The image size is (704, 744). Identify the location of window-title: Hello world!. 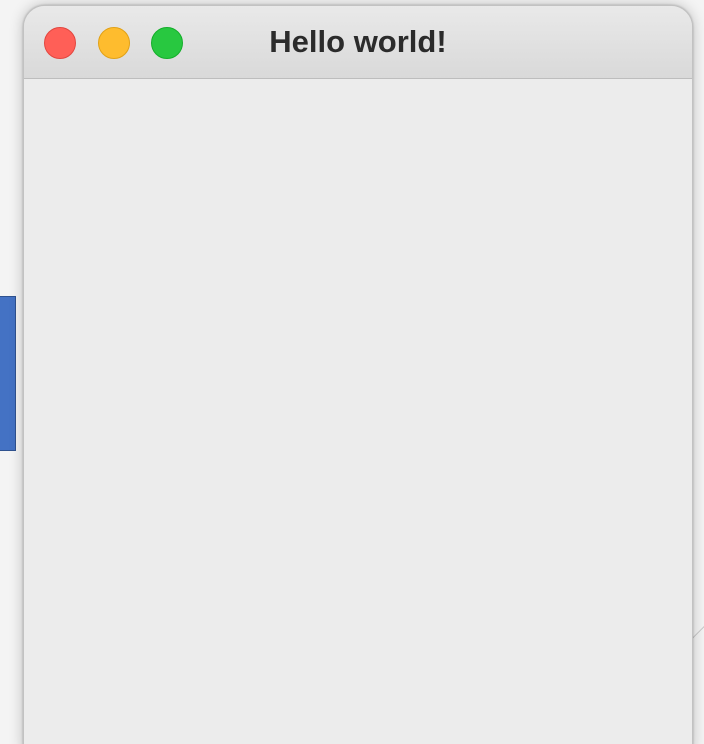
(358, 41).